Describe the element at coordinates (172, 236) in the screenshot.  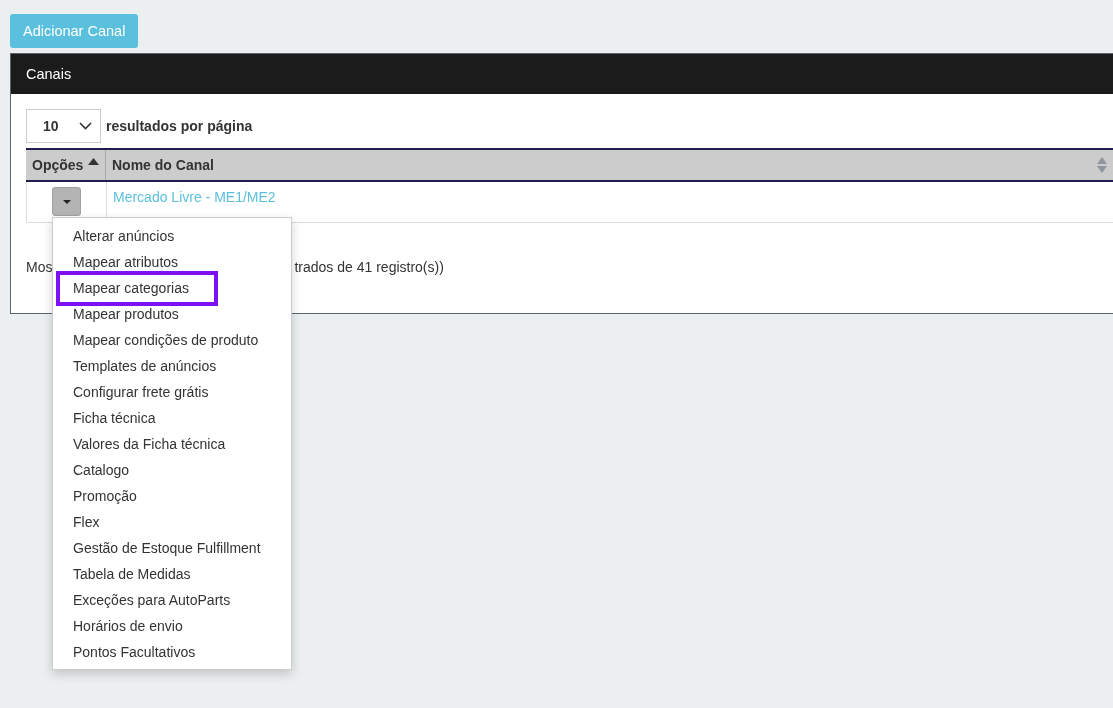
I see `menu-item: Alterar anúncios` at that location.